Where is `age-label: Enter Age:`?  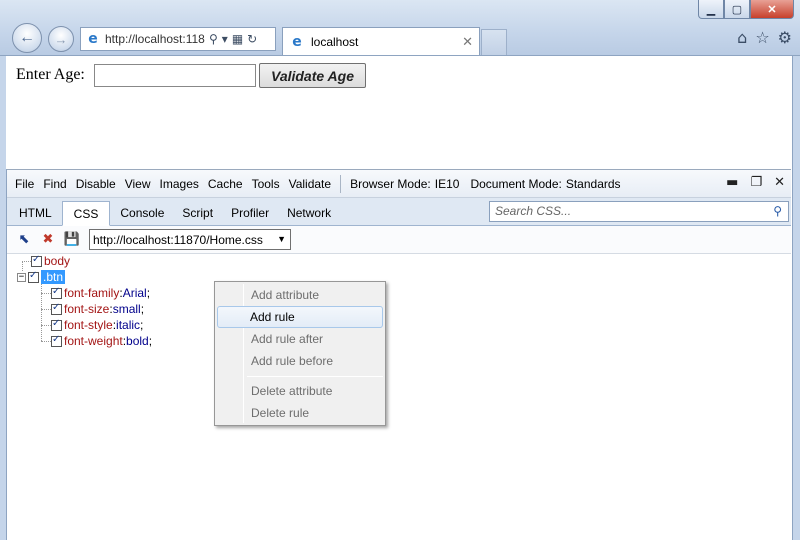 age-label: Enter Age: is located at coordinates (50, 74).